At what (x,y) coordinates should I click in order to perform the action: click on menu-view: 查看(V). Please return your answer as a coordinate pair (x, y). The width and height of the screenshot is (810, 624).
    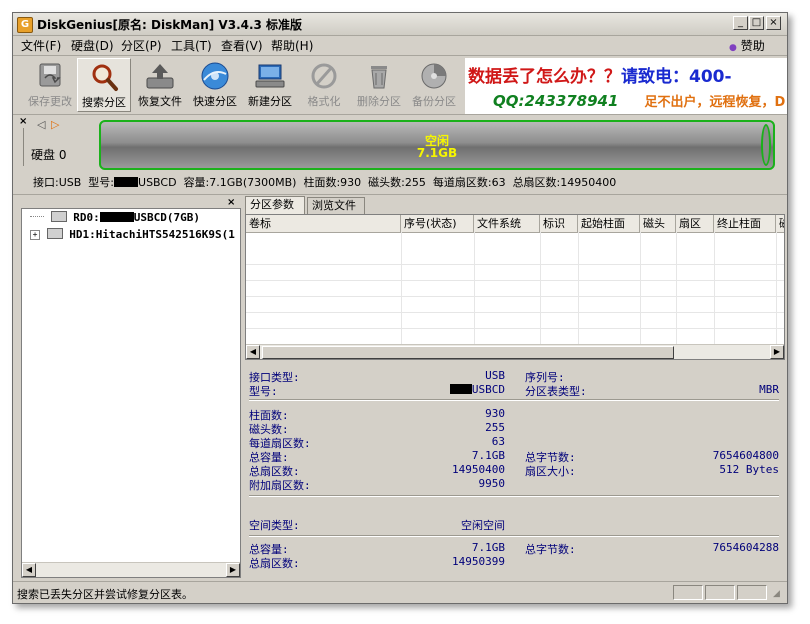
    Looking at the image, I should click on (242, 45).